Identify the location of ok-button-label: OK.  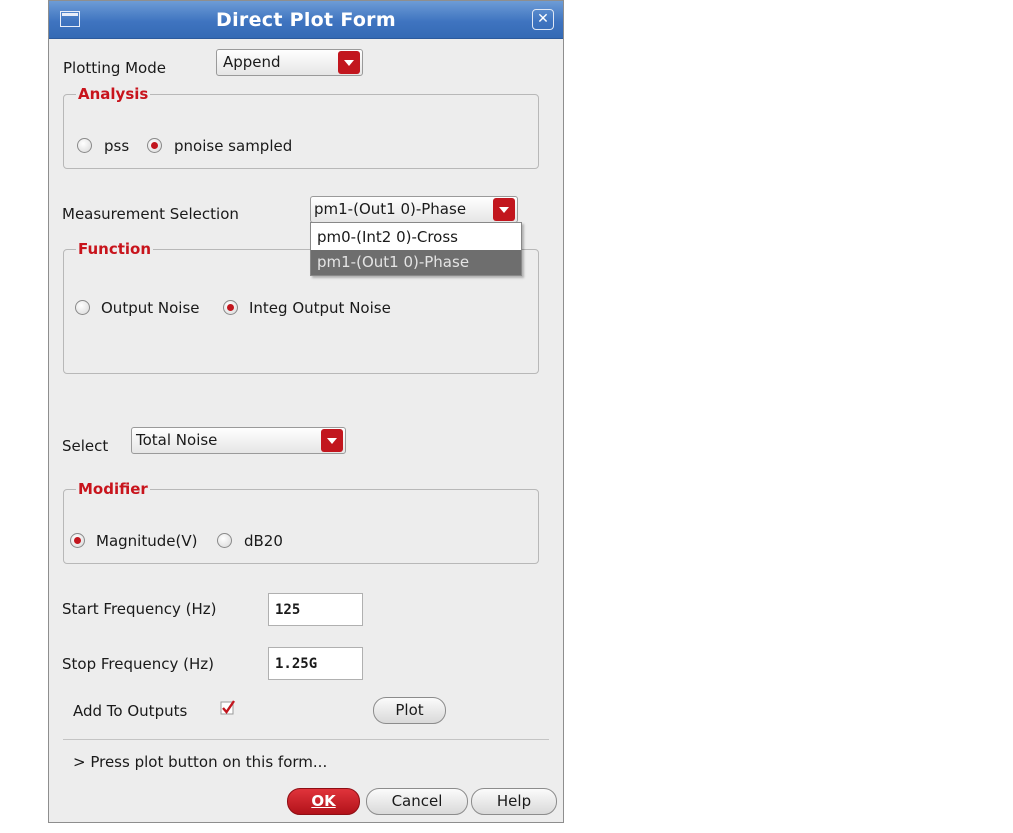
(323, 801).